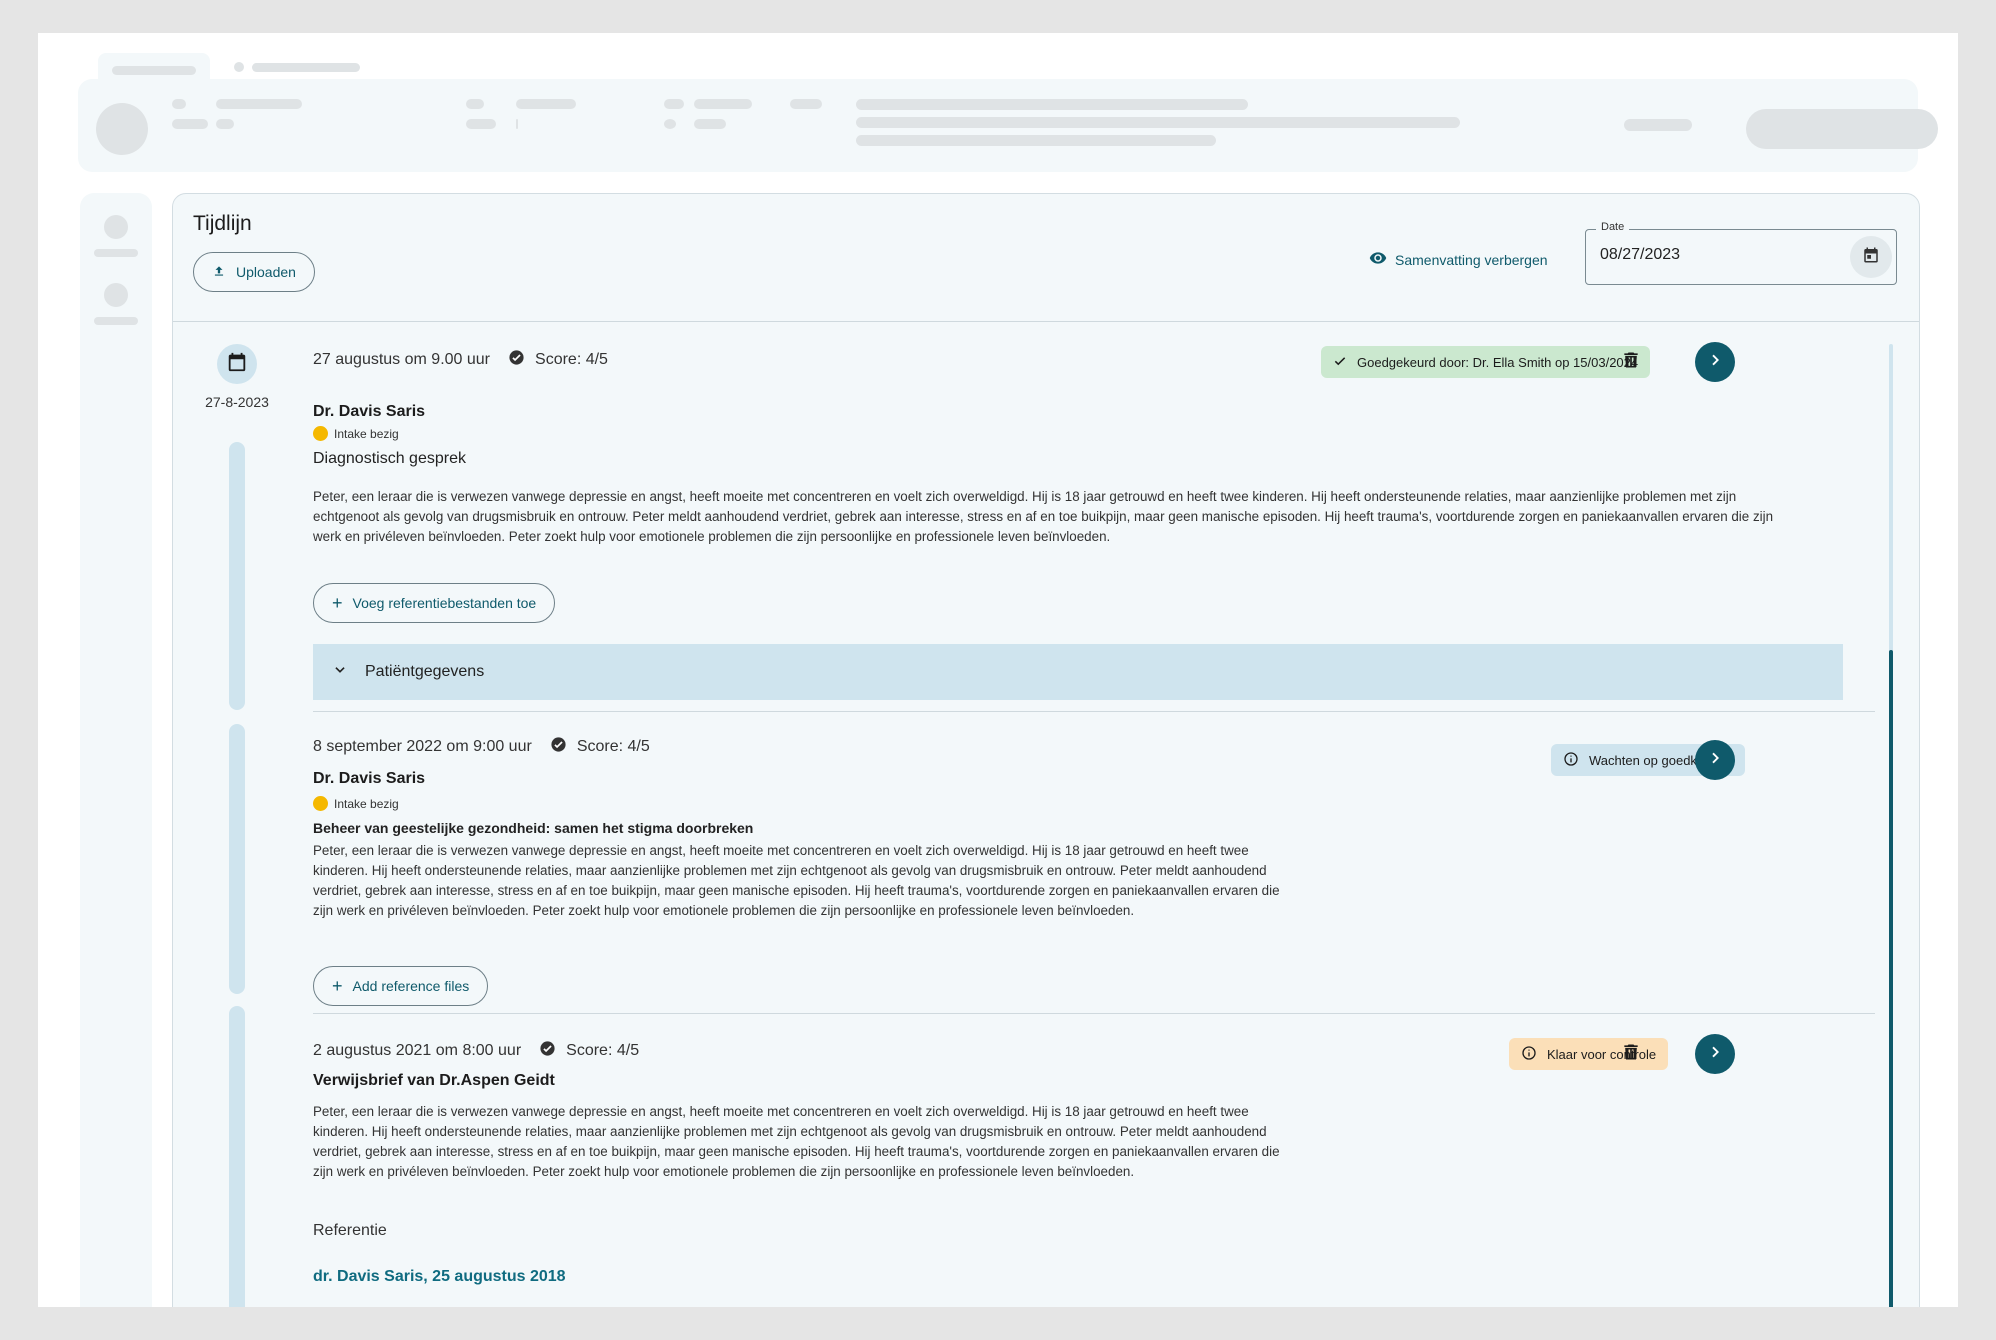 The width and height of the screenshot is (1996, 1340). I want to click on upload-button: Uploaden, so click(254, 272).